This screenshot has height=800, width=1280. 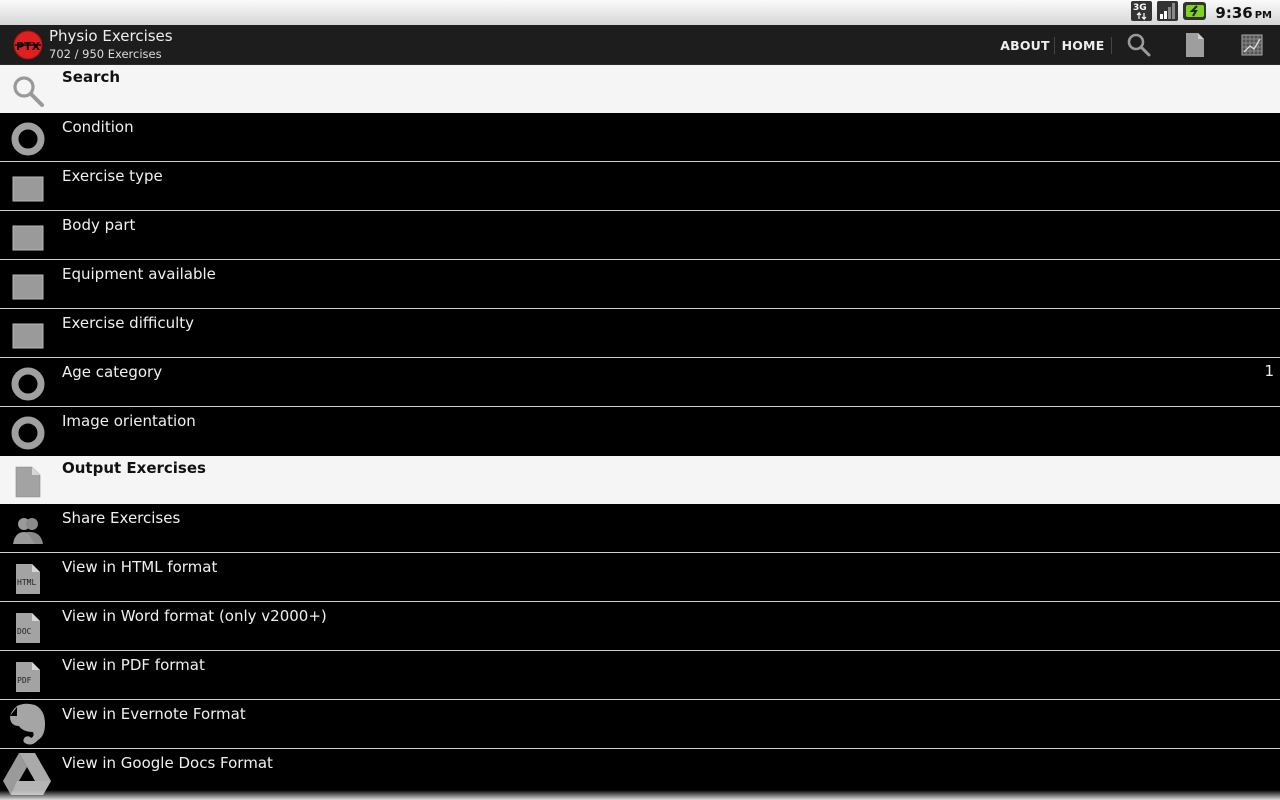 I want to click on list-item-view-html: HTML View in HTML format, so click(x=640, y=577).